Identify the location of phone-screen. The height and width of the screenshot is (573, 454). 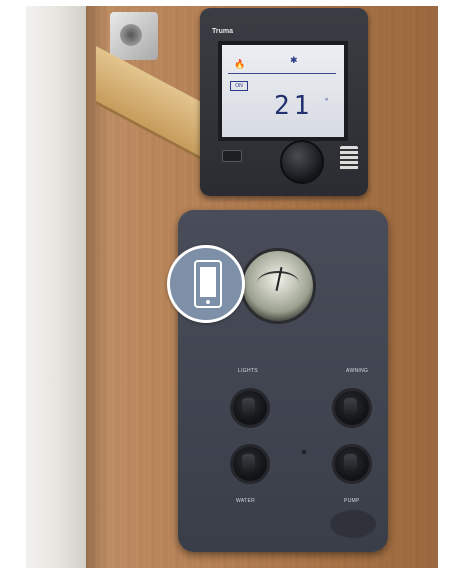
(208, 282).